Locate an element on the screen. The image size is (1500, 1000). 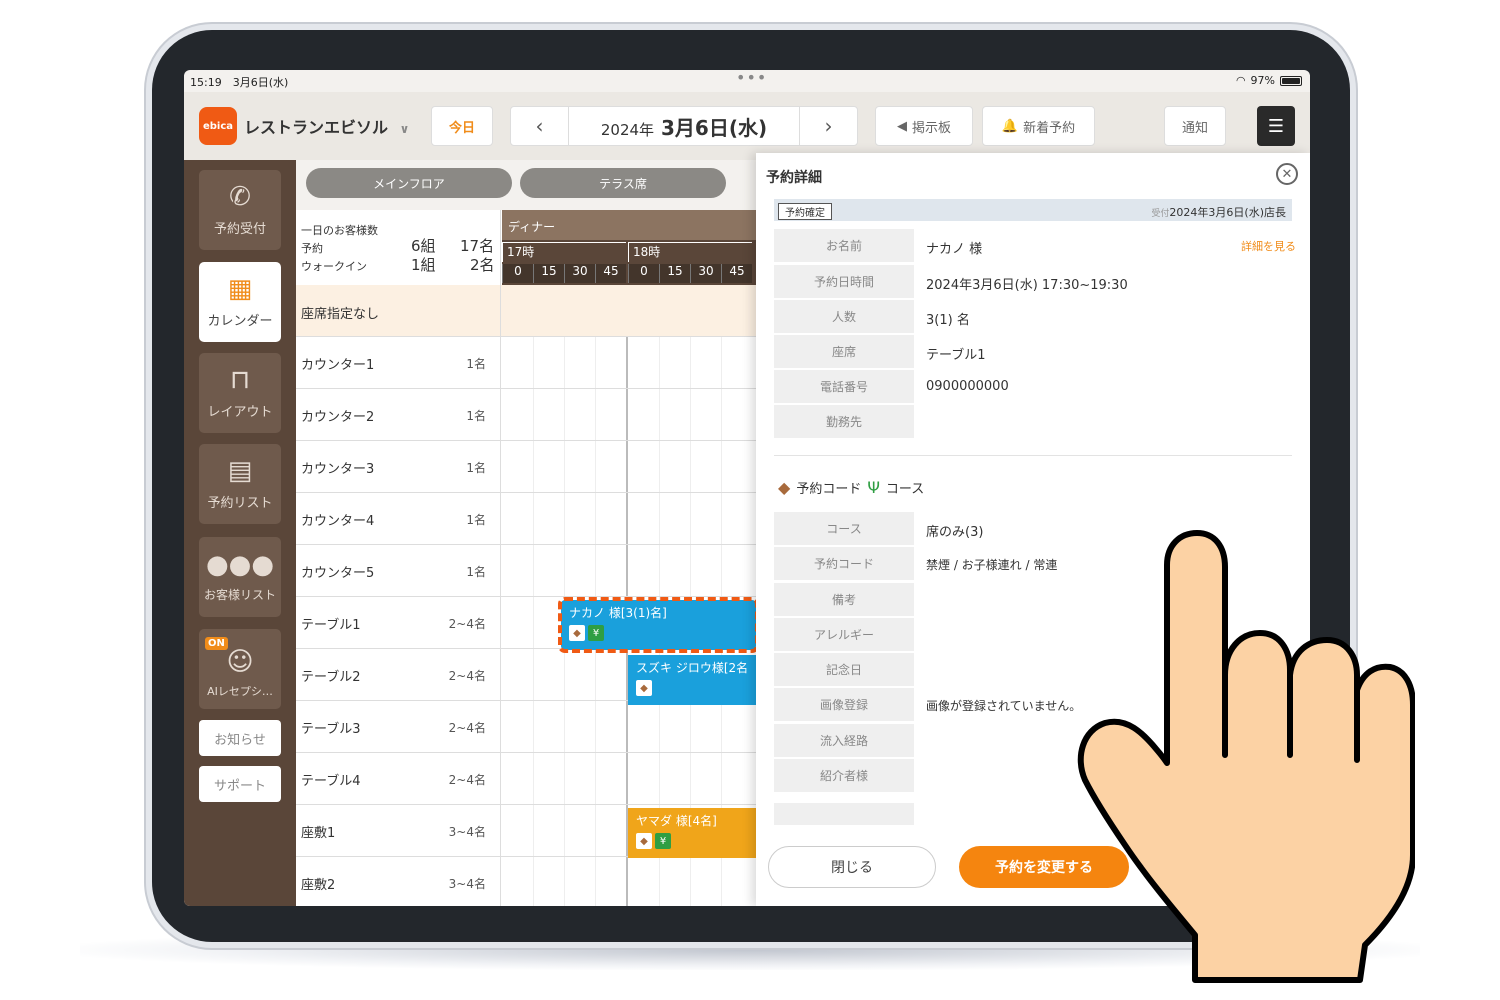
sidebar-item-layout: ⊓ レイアウト is located at coordinates (240, 393).